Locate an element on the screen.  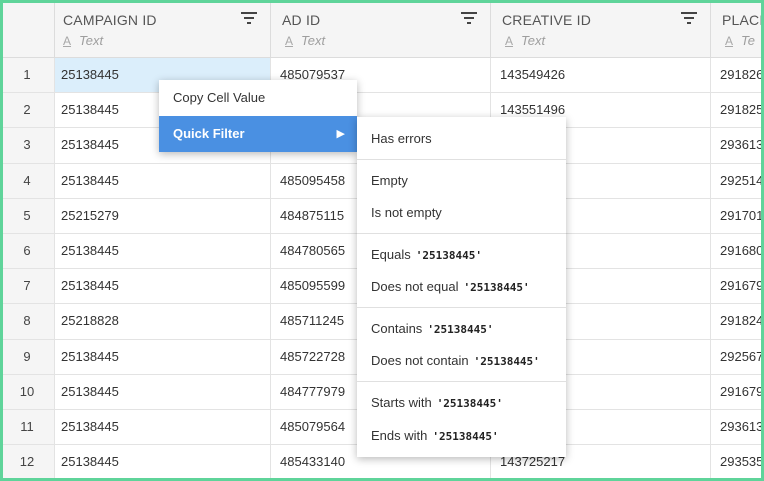
column-title: PLACI is located at coordinates (743, 20).